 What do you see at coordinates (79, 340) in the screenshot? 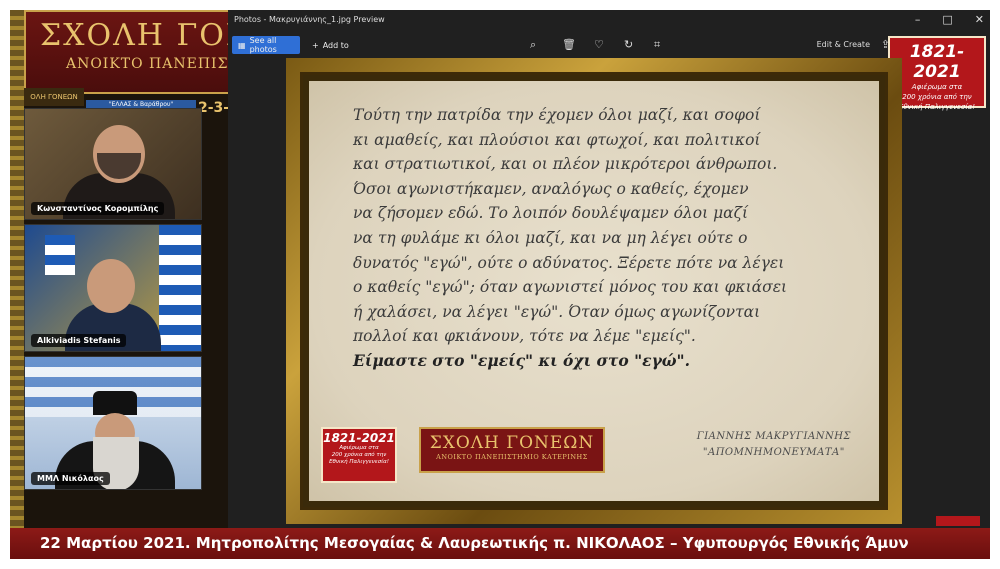
I see `participant-name-label: Alkiviadis Stefanis` at bounding box center [79, 340].